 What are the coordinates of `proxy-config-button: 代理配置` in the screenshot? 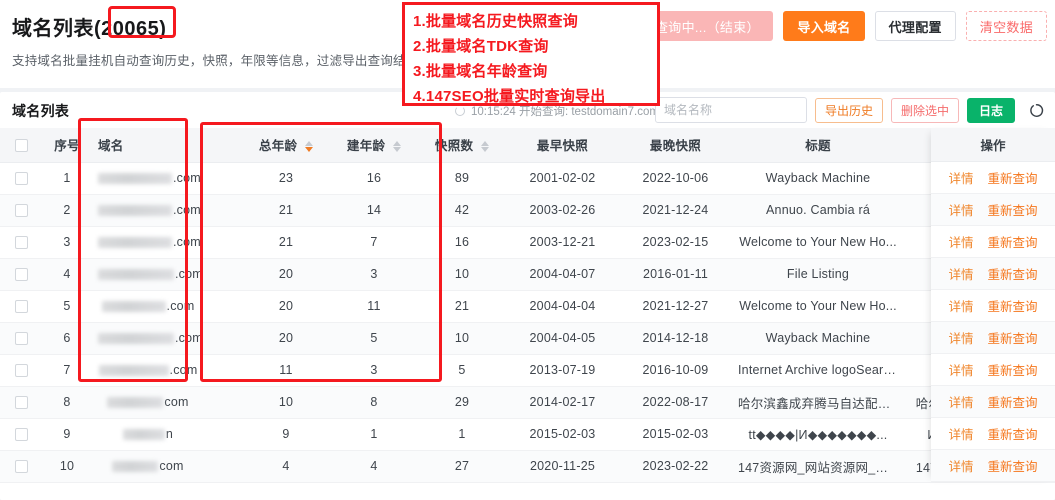 It's located at (915, 26).